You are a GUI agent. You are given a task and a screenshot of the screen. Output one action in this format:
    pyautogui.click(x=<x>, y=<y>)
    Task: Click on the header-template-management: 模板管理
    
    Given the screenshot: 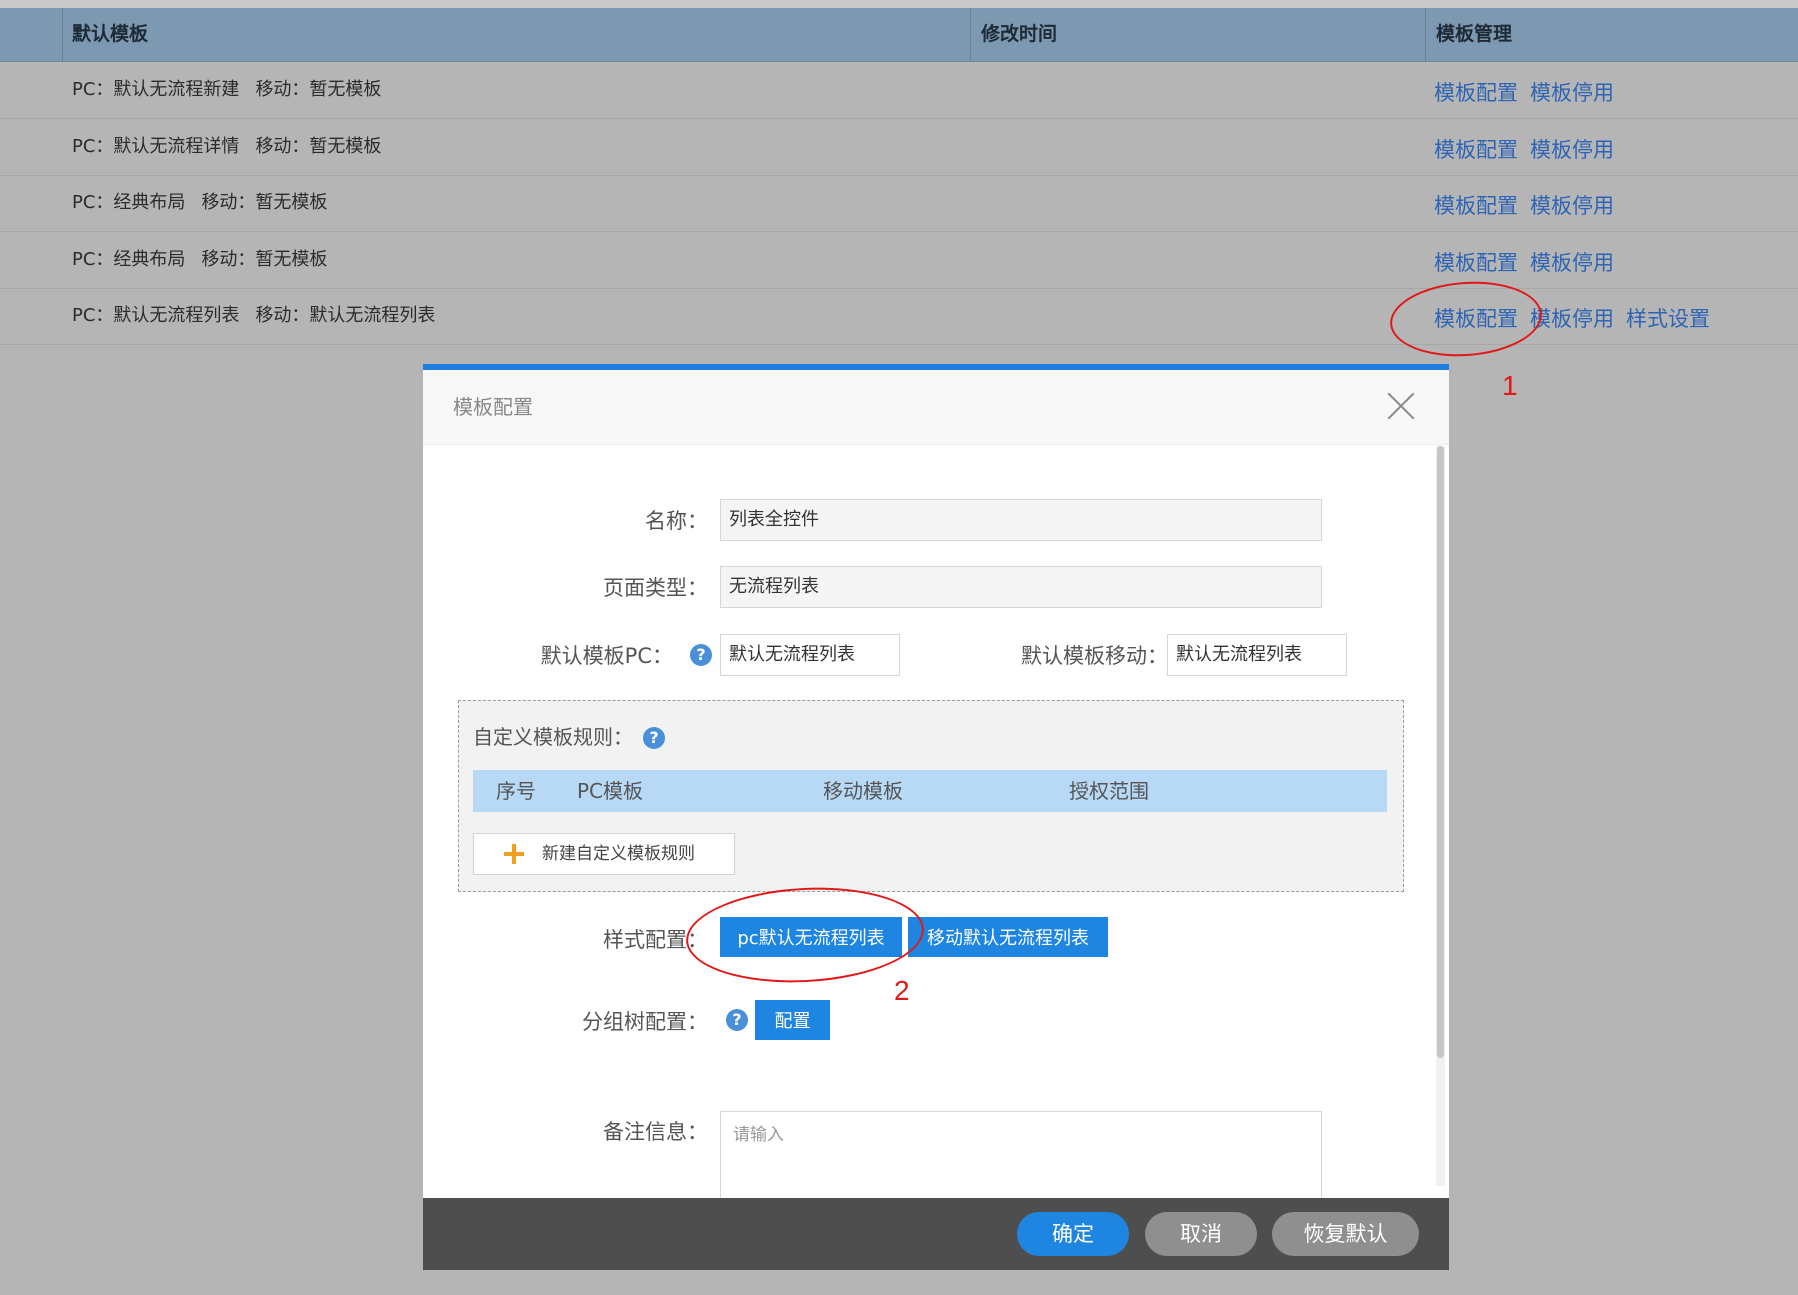 What is the action you would take?
    pyautogui.click(x=1611, y=34)
    